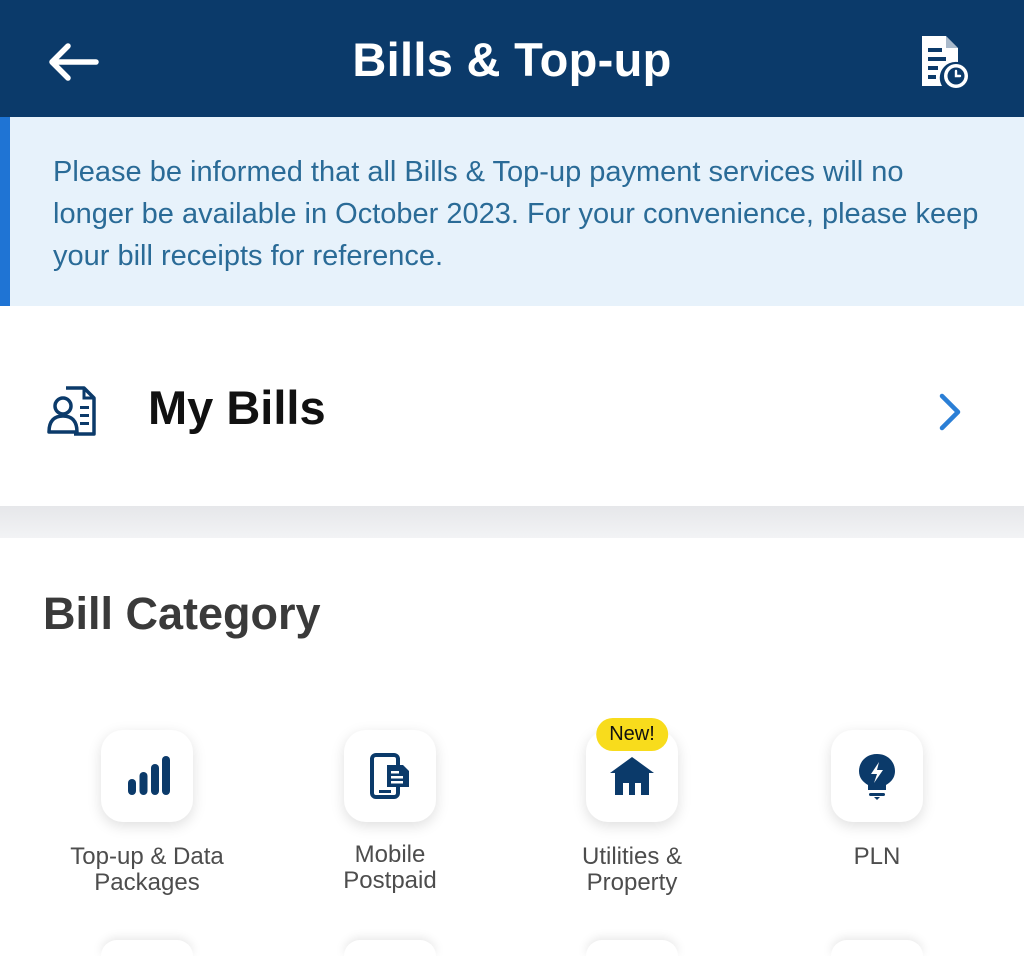 Image resolution: width=1024 pixels, height=956 pixels. What do you see at coordinates (147, 856) in the screenshot?
I see `category-label-line1: Top-up & Data` at bounding box center [147, 856].